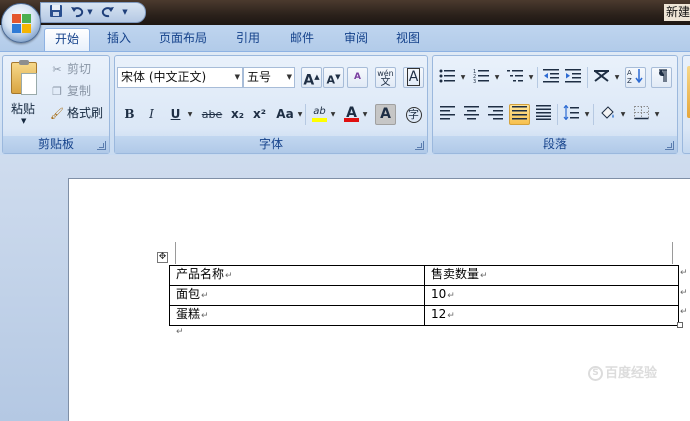  I want to click on paste-button: 粘贴, so click(23, 108).